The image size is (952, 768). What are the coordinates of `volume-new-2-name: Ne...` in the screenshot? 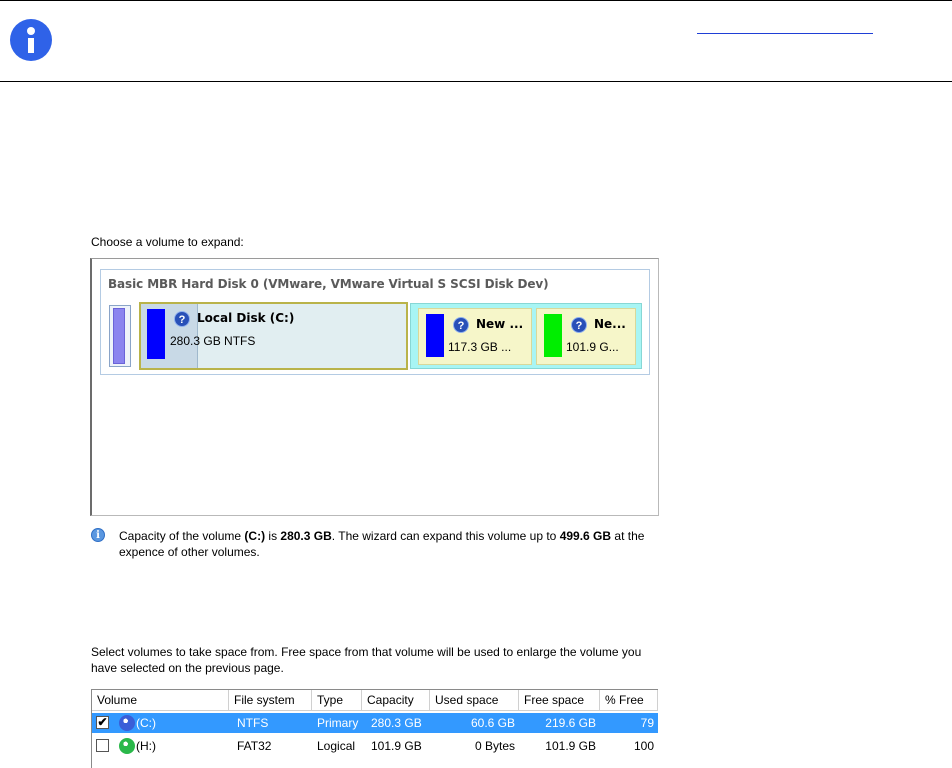 It's located at (610, 324).